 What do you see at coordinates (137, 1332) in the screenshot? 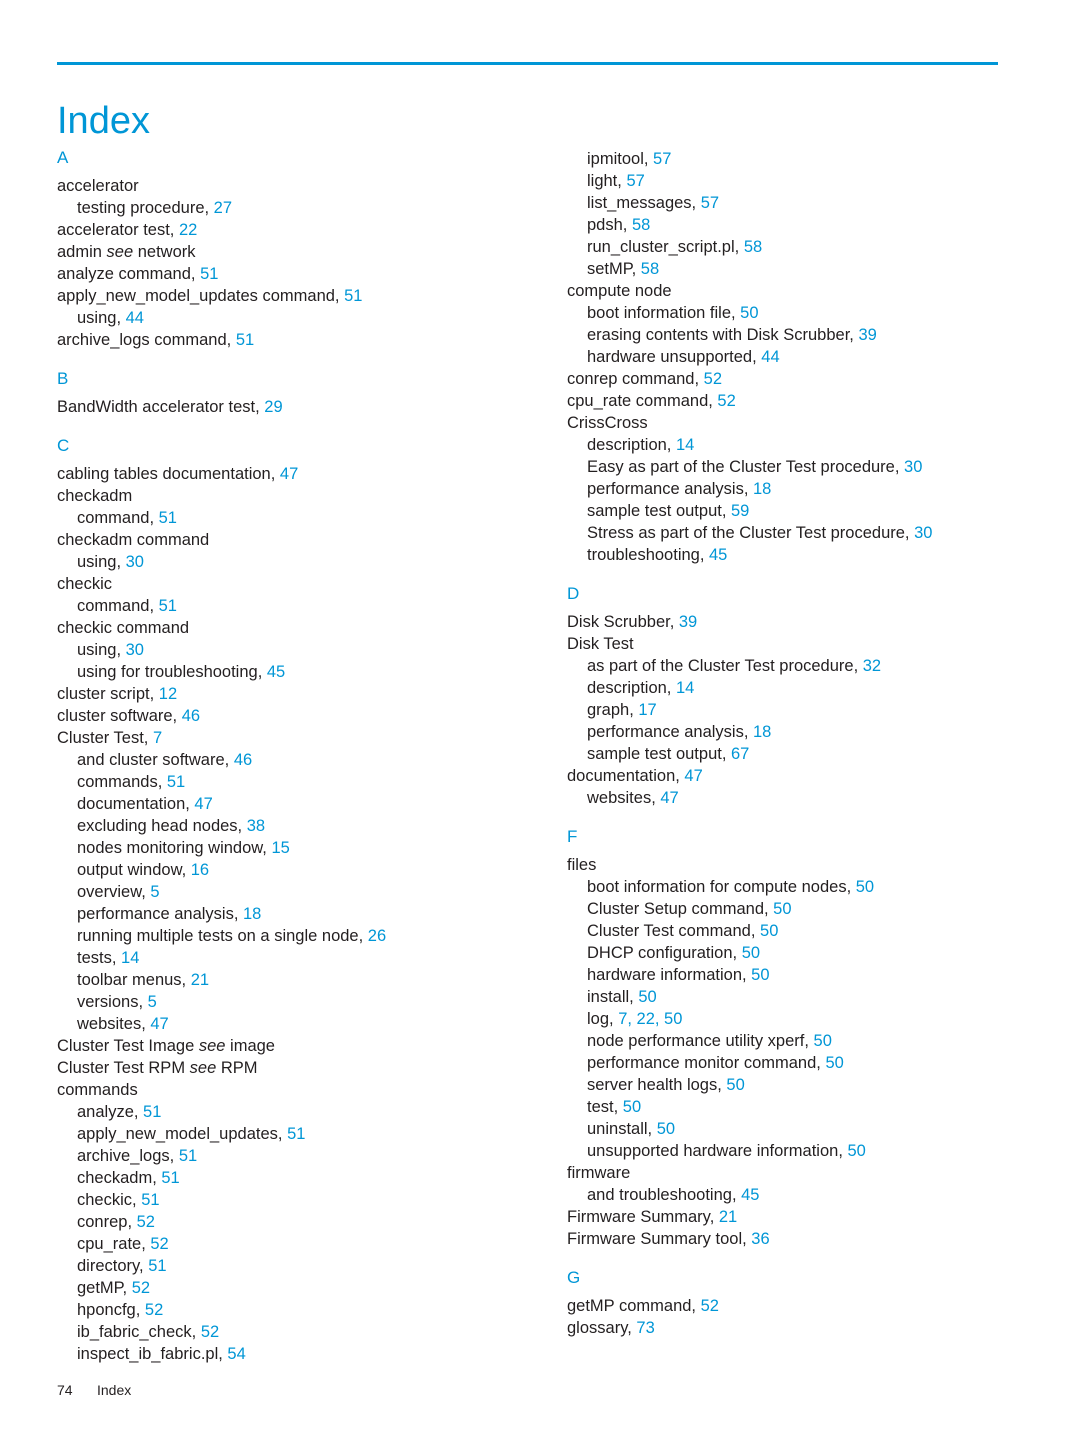
I see `index-entry-text: ib_fabric_check,` at bounding box center [137, 1332].